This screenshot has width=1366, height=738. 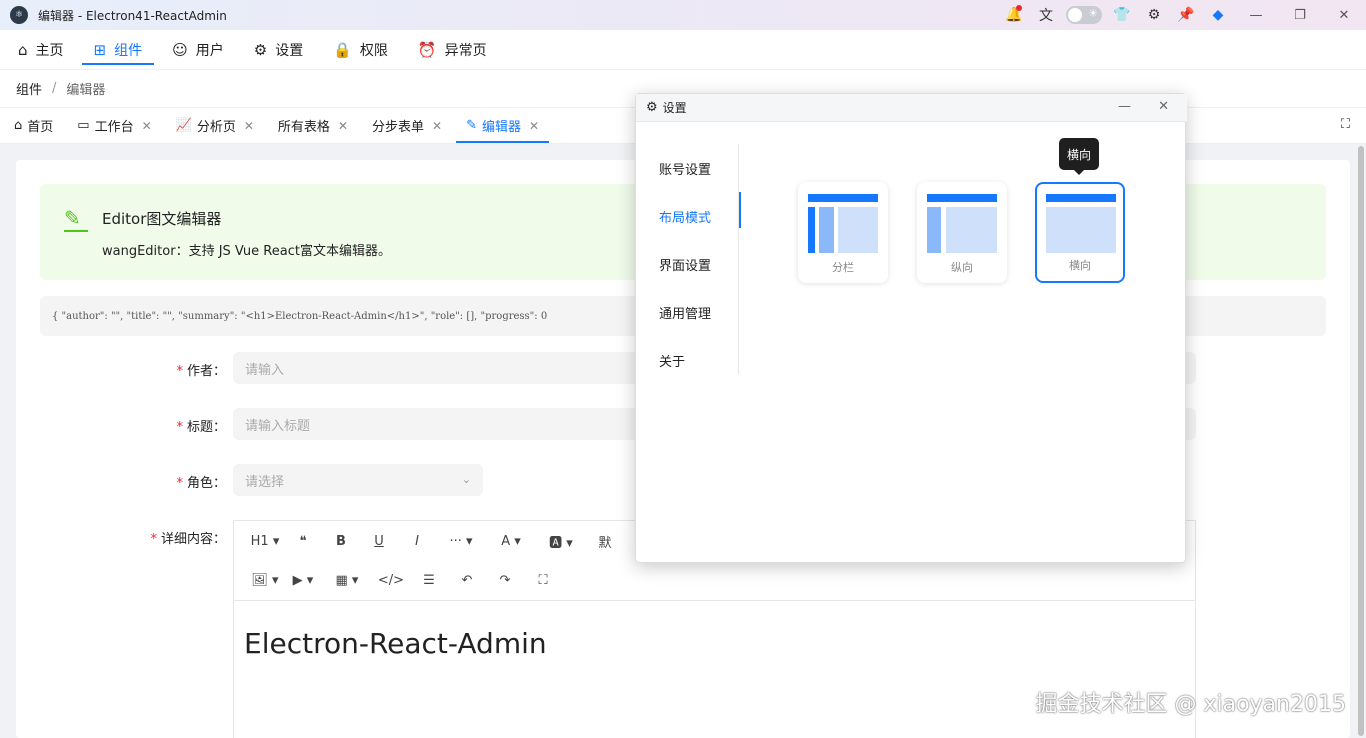 I want to click on settings-menu-layout: 布局模式, so click(x=688, y=216).